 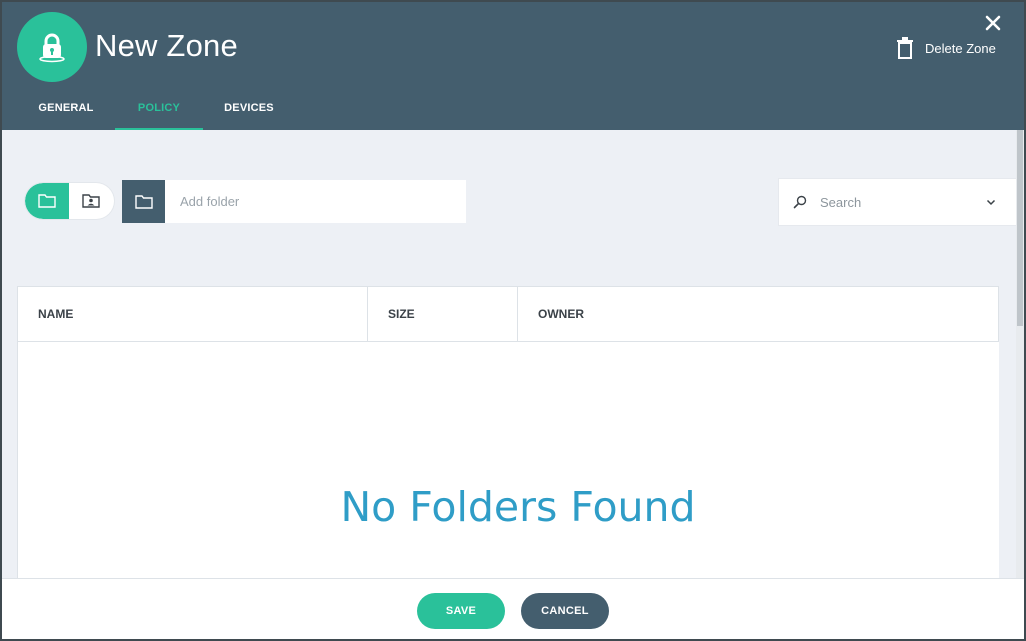 What do you see at coordinates (960, 48) in the screenshot?
I see `delete-zone-label: Delete Zone` at bounding box center [960, 48].